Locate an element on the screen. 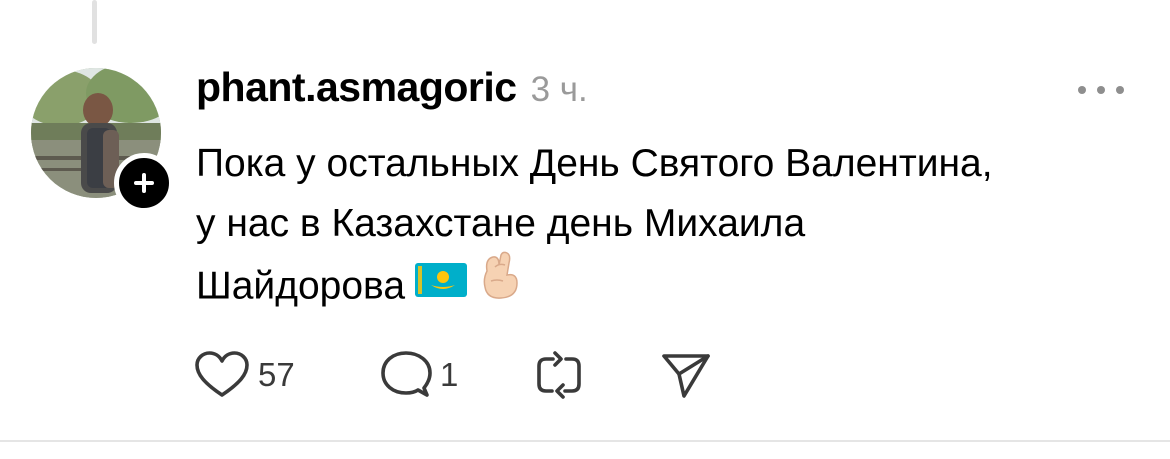  repost-icon is located at coordinates (559, 375).